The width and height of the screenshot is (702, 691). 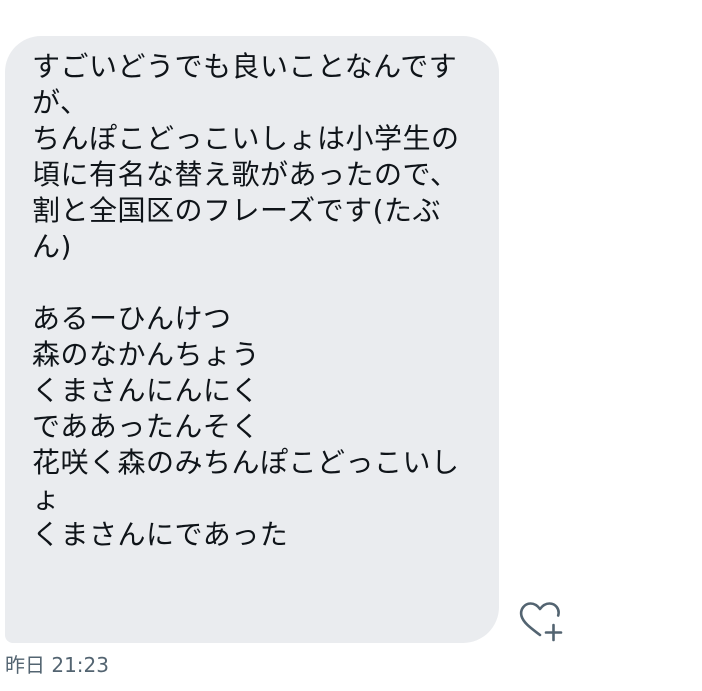 What do you see at coordinates (146, 390) in the screenshot?
I see `message-line: くまさんにんにく` at bounding box center [146, 390].